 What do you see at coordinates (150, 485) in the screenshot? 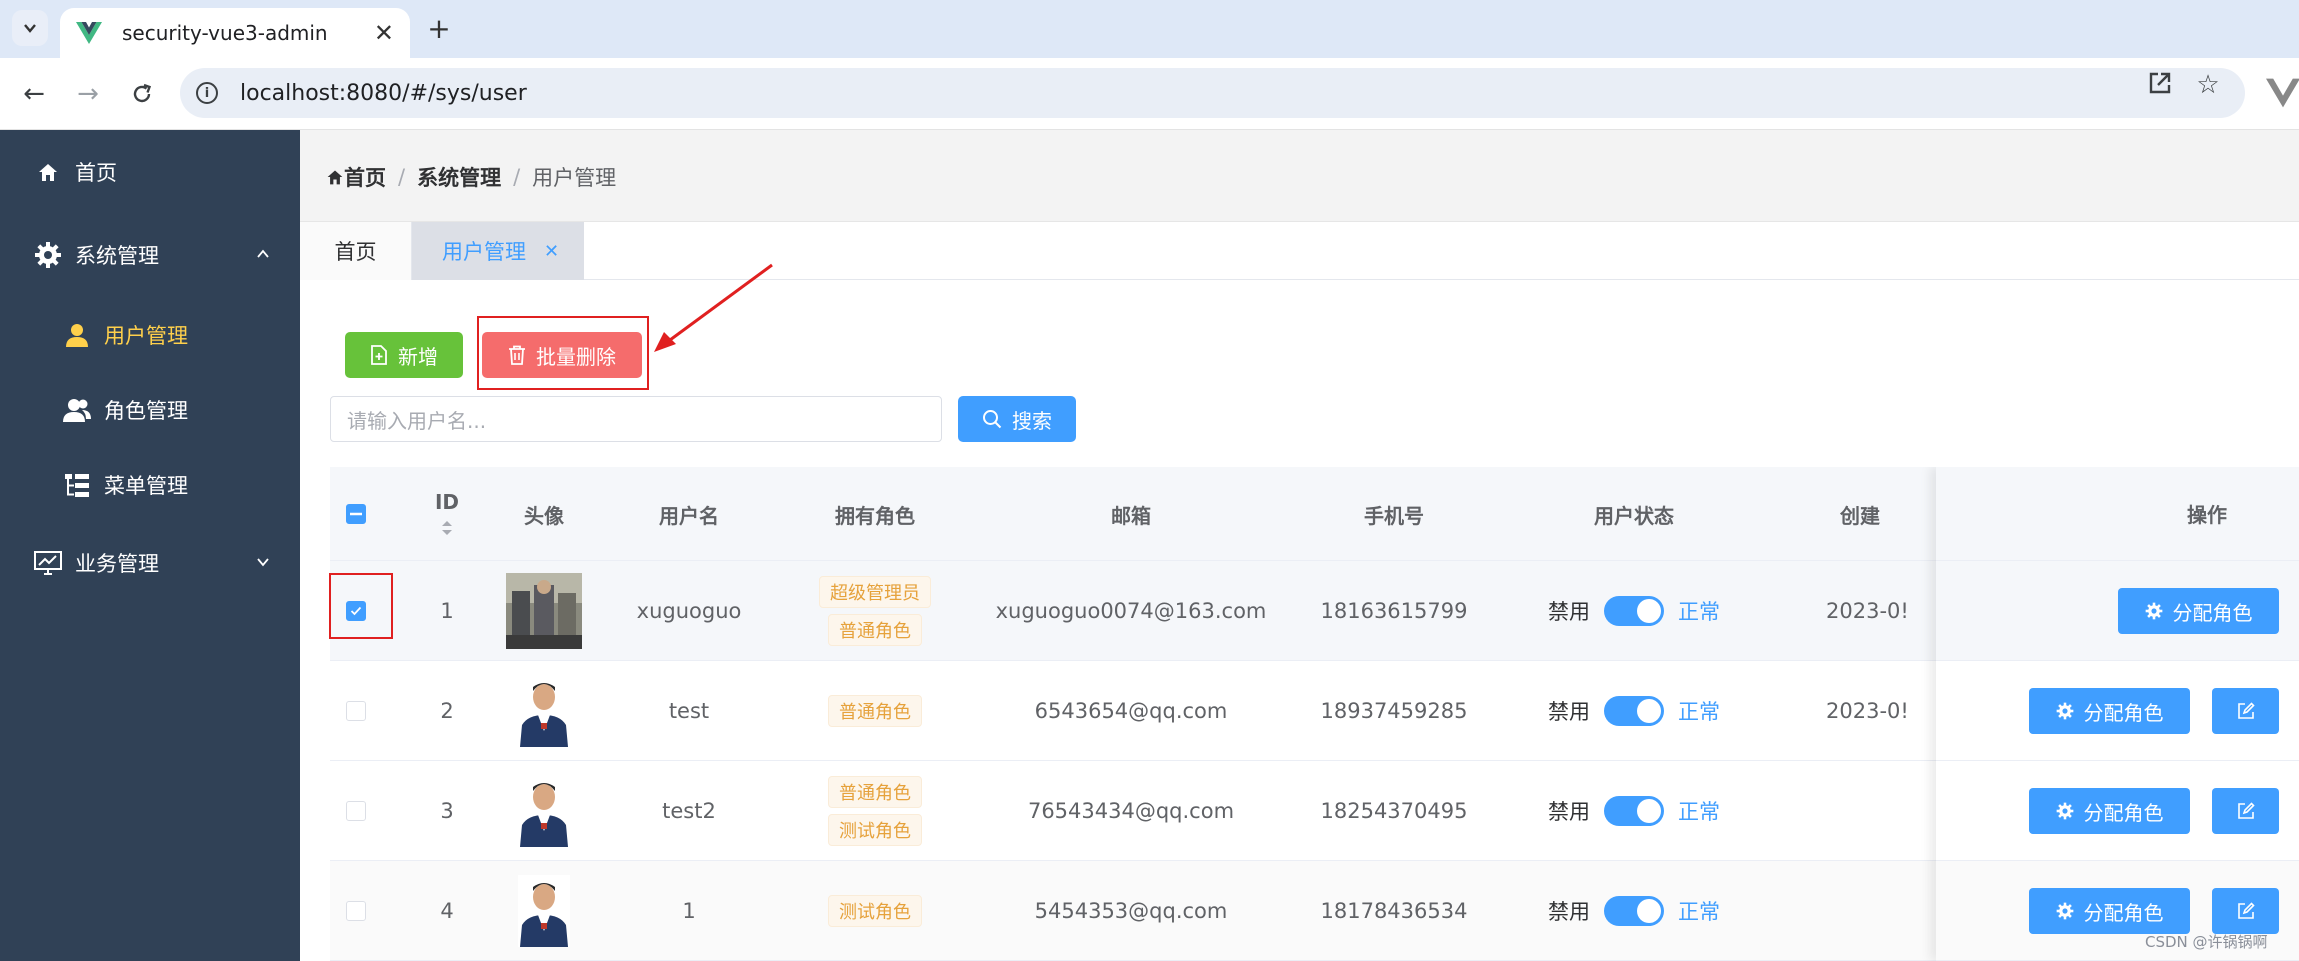
I see `sidebar-item-menus: 菜单管理` at bounding box center [150, 485].